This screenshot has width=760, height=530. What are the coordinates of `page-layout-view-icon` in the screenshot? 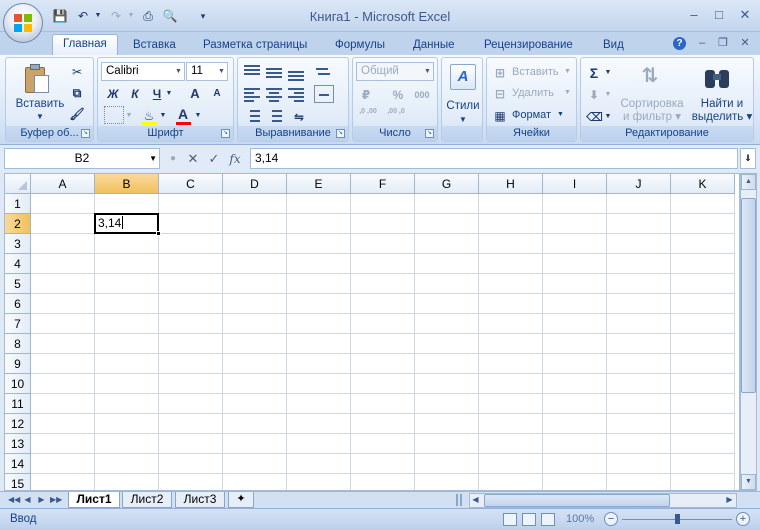 It's located at (529, 519).